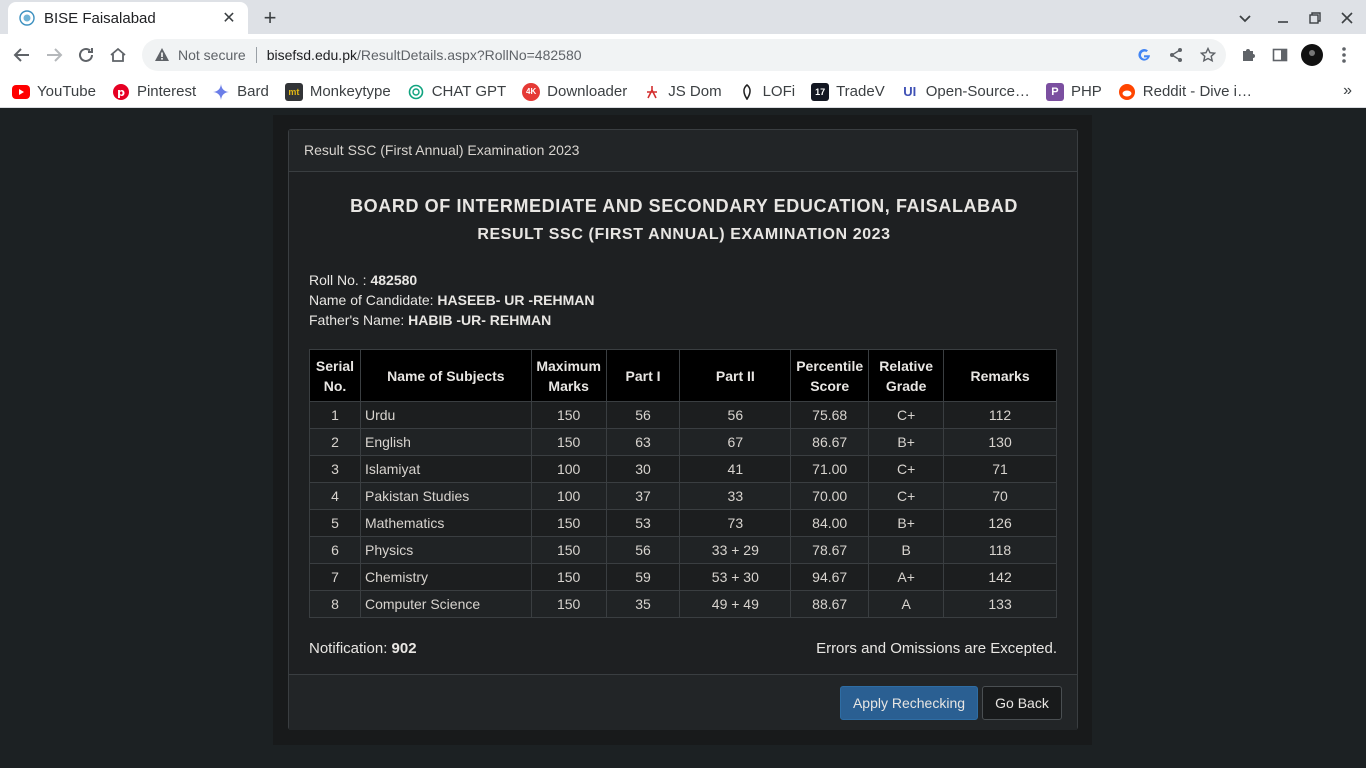 This screenshot has height=768, width=1366. I want to click on bookmark-bard: Bard, so click(240, 92).